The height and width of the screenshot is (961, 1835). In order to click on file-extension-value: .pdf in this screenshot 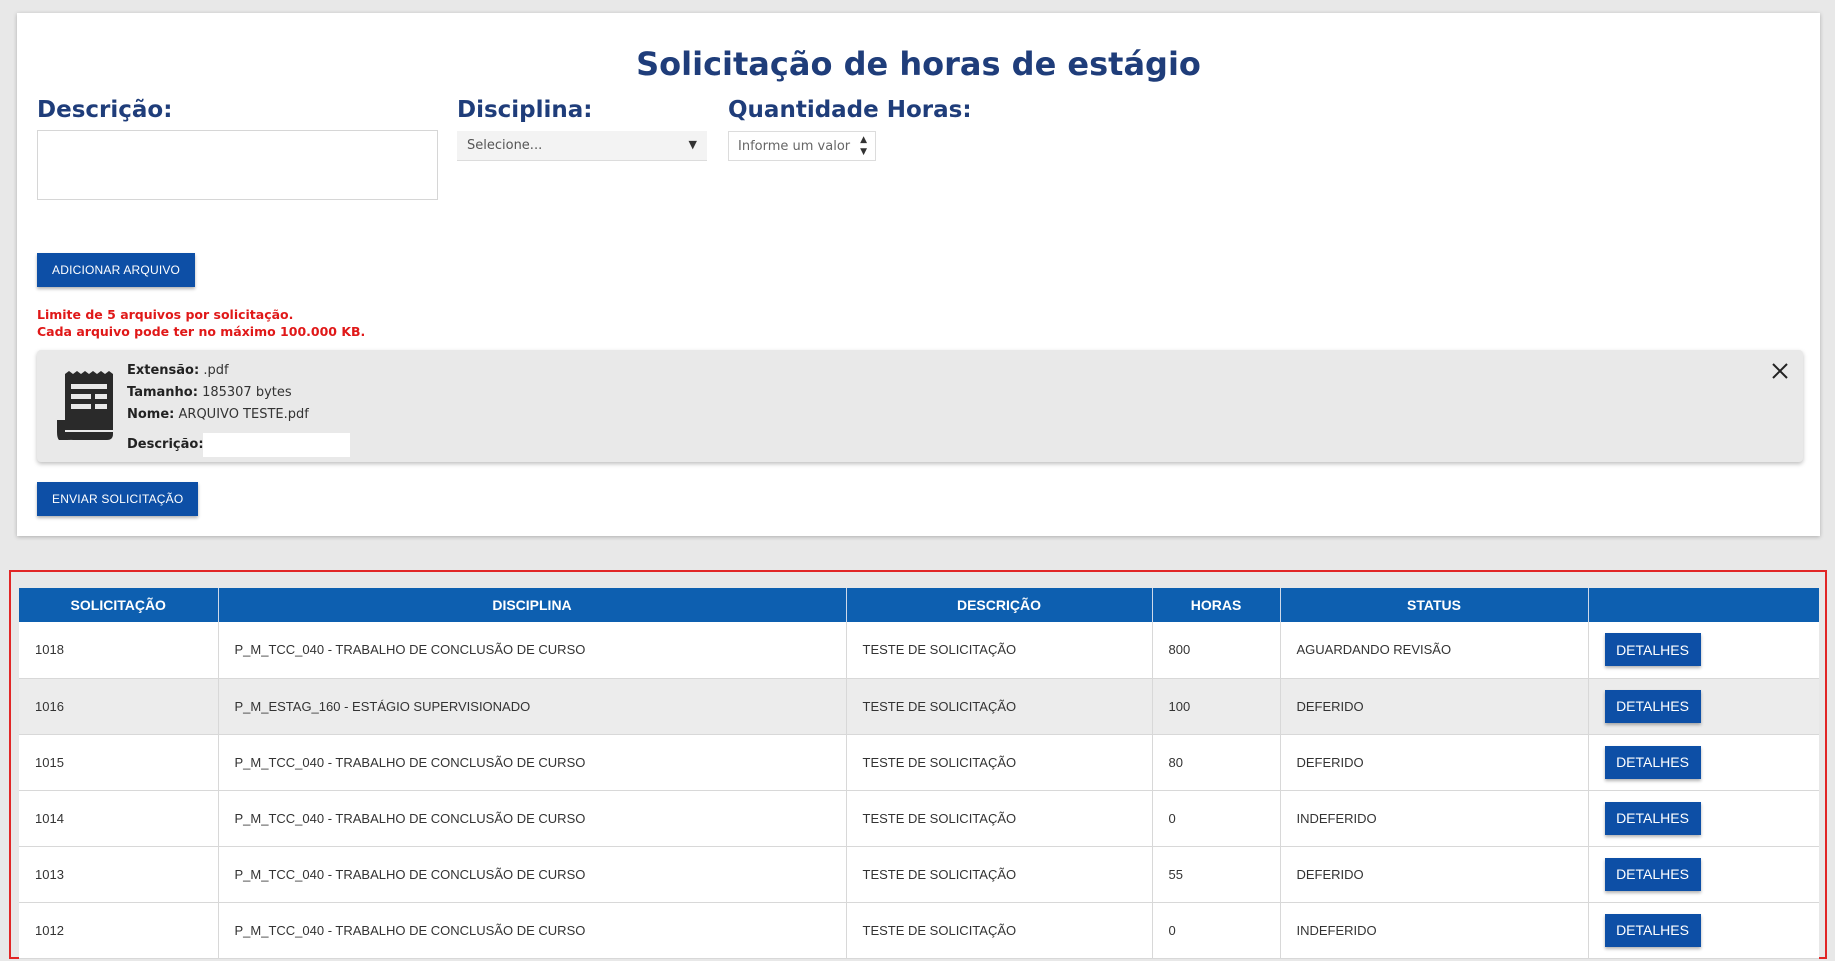, I will do `click(216, 370)`.